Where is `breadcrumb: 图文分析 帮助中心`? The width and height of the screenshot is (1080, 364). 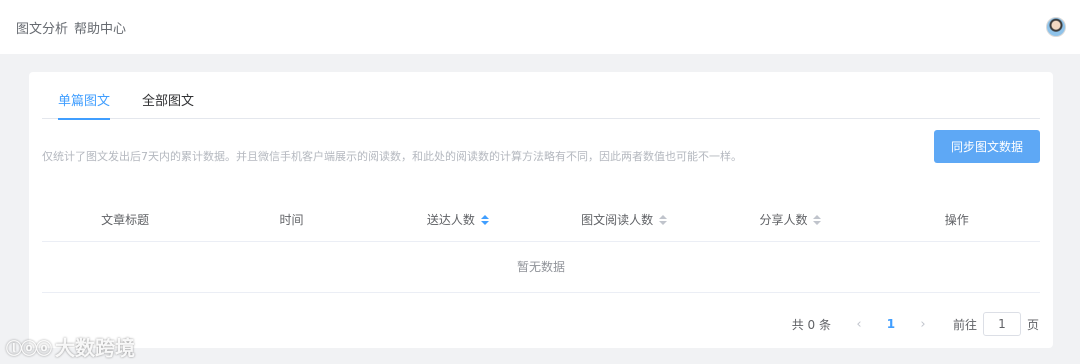
breadcrumb: 图文分析 帮助中心 is located at coordinates (71, 27).